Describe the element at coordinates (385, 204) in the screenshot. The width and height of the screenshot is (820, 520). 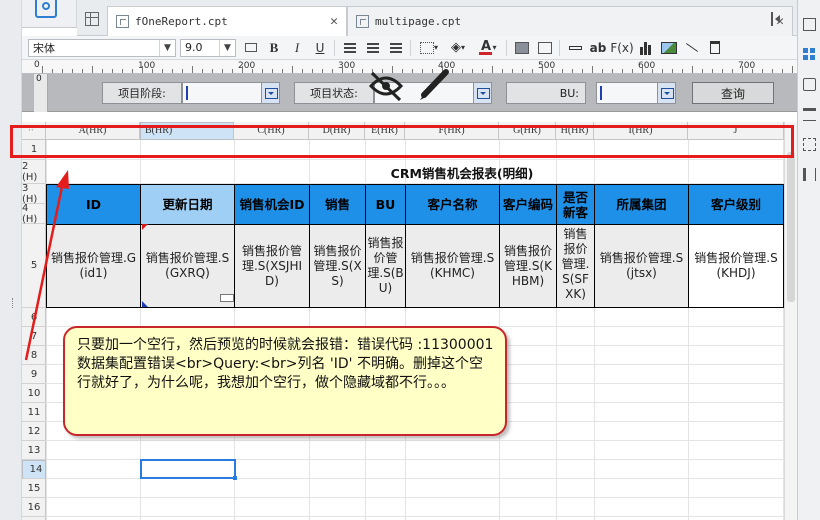
I see `header-cell-bu: BU` at that location.